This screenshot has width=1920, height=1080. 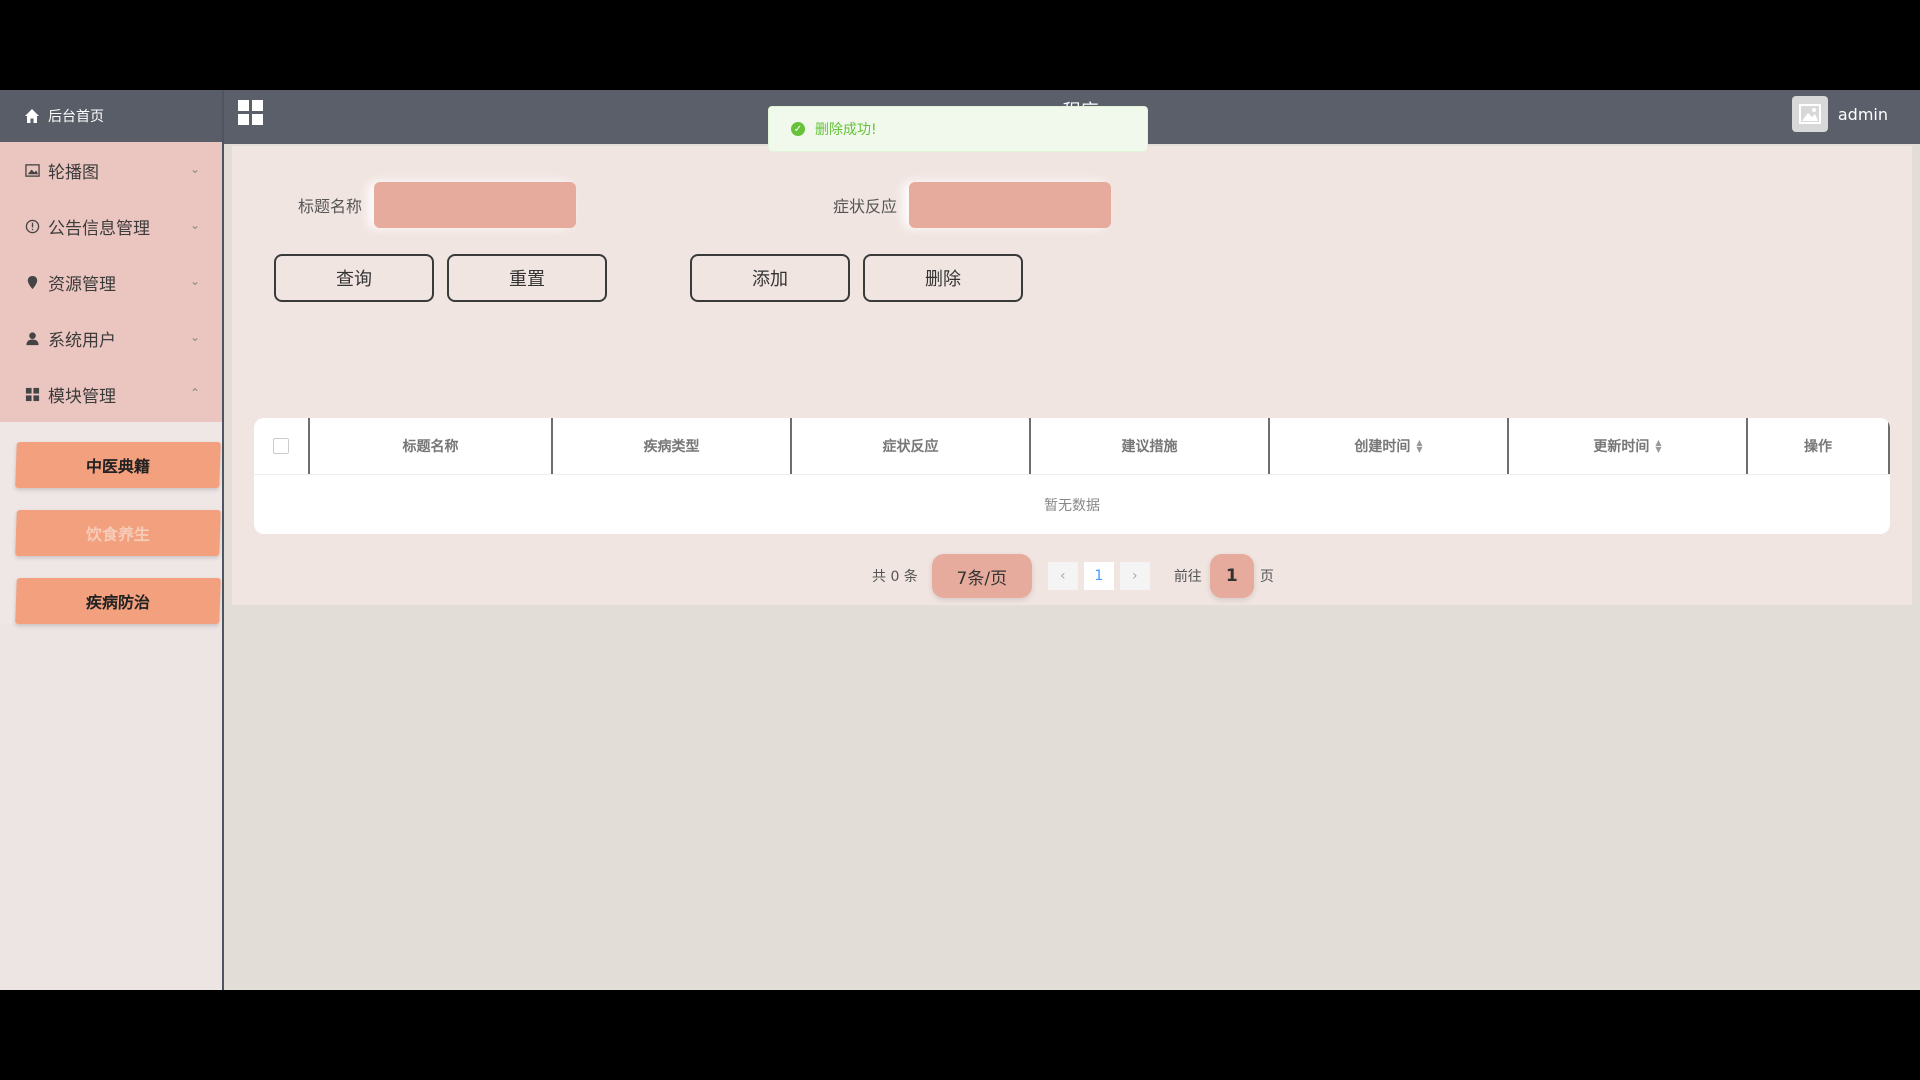 I want to click on sidebar-item-label: 模块管理, so click(x=82, y=396).